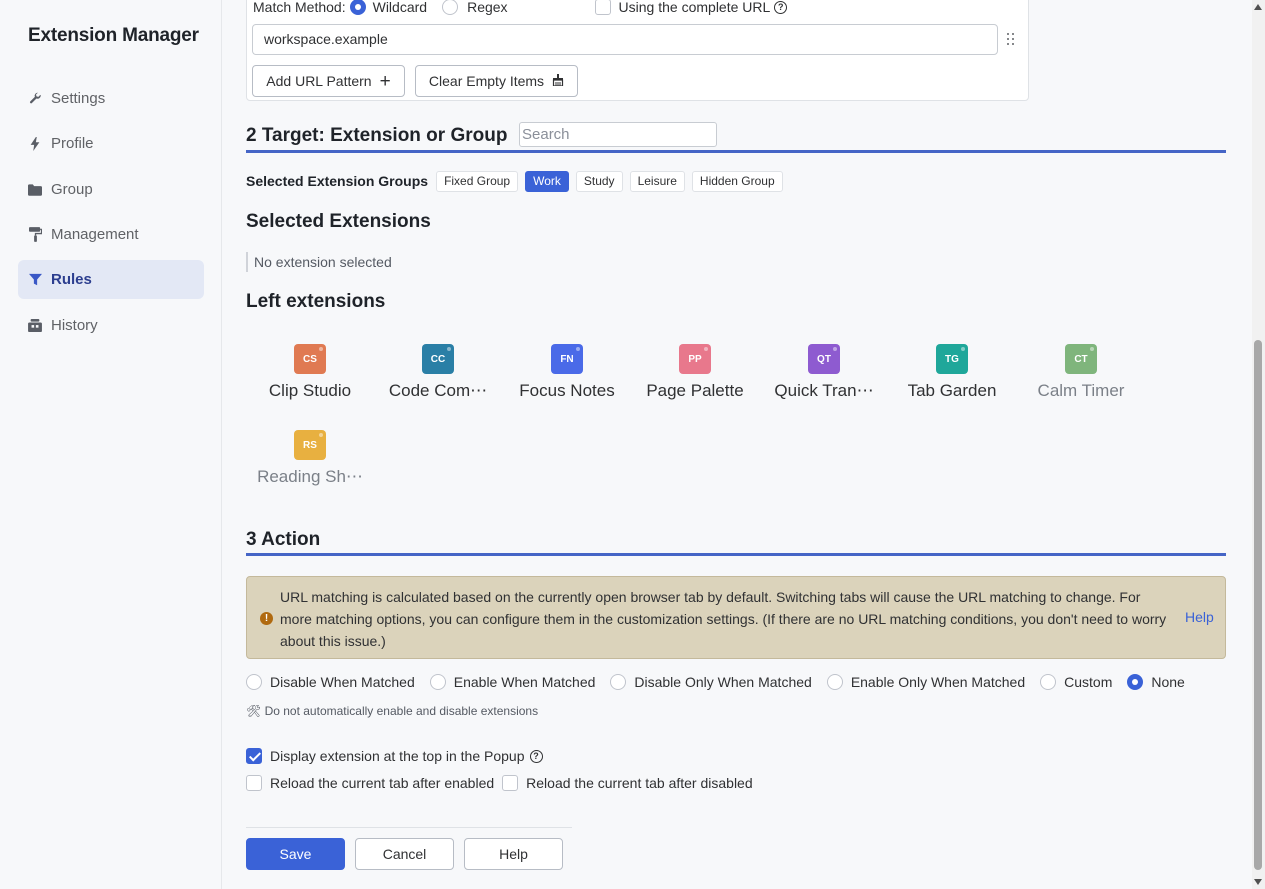 This screenshot has width=1265, height=889. Describe the element at coordinates (111, 189) in the screenshot. I see `sidebar-item-group: Group` at that location.